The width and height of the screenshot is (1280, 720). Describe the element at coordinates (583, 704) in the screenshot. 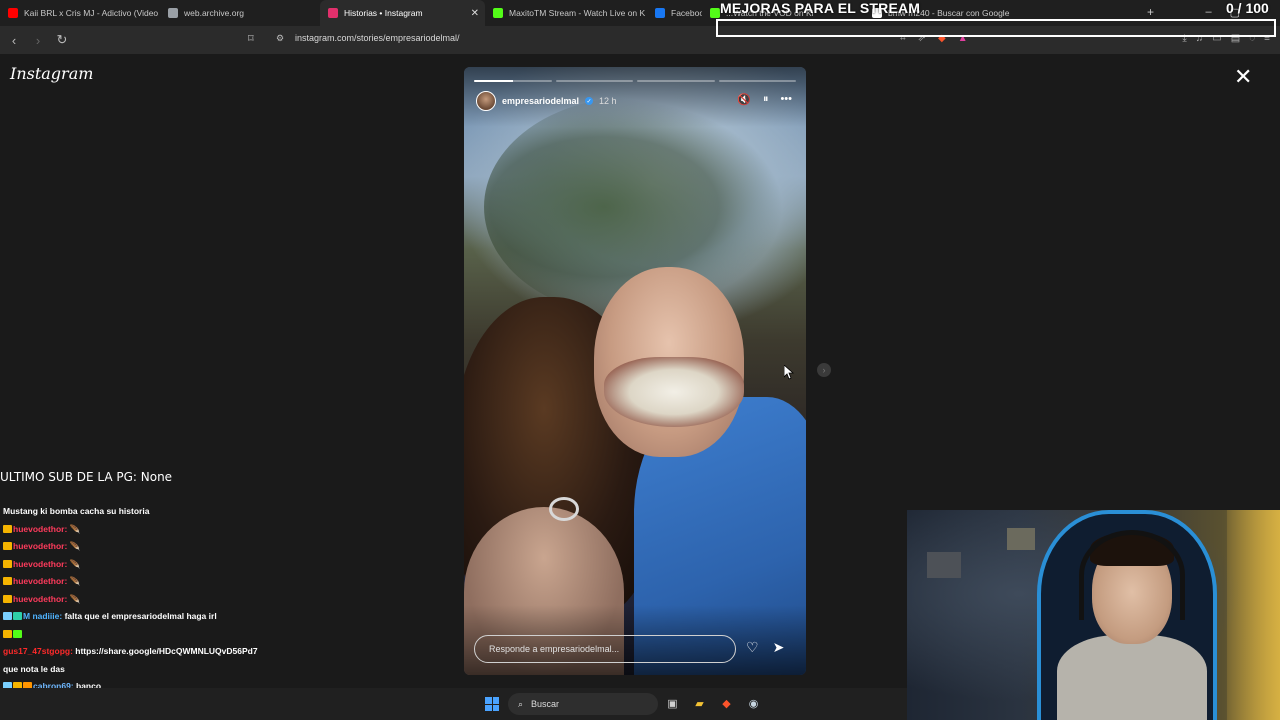

I see `taskbar-search: ⌕ Buscar` at that location.